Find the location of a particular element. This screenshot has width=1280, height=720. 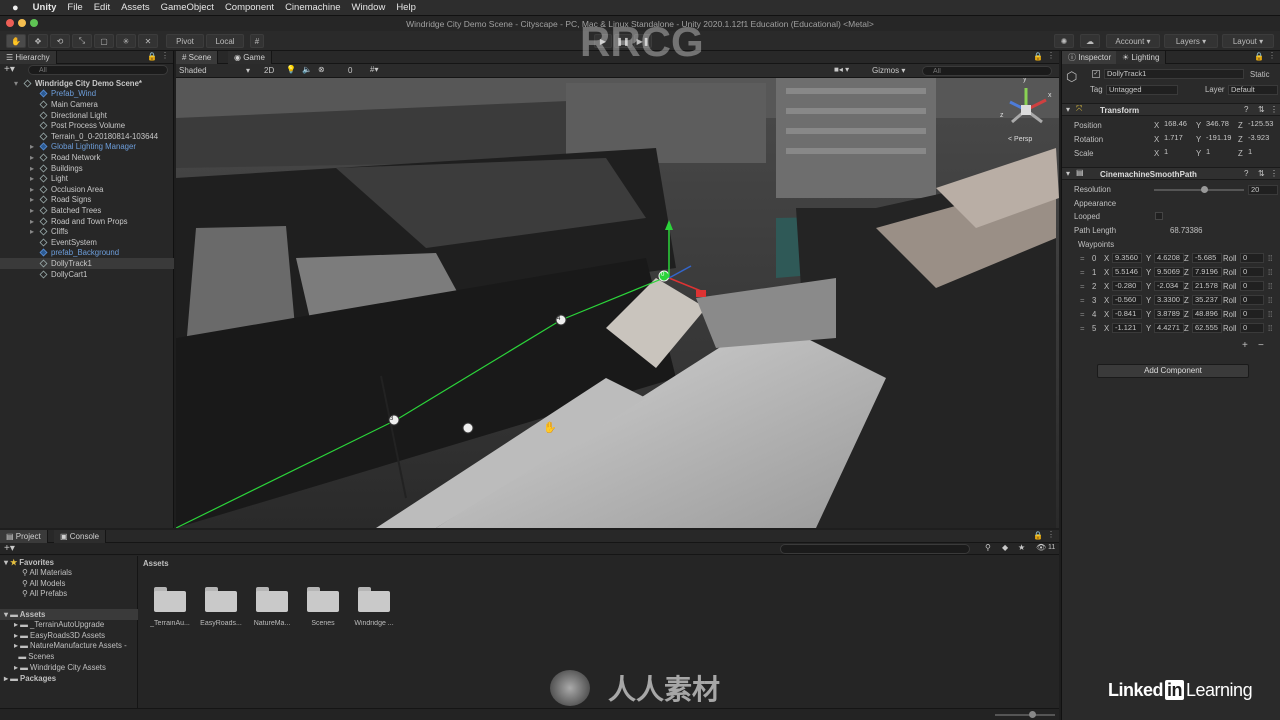

assets-tree-header: ▾ ▬ Assets is located at coordinates (24, 614).